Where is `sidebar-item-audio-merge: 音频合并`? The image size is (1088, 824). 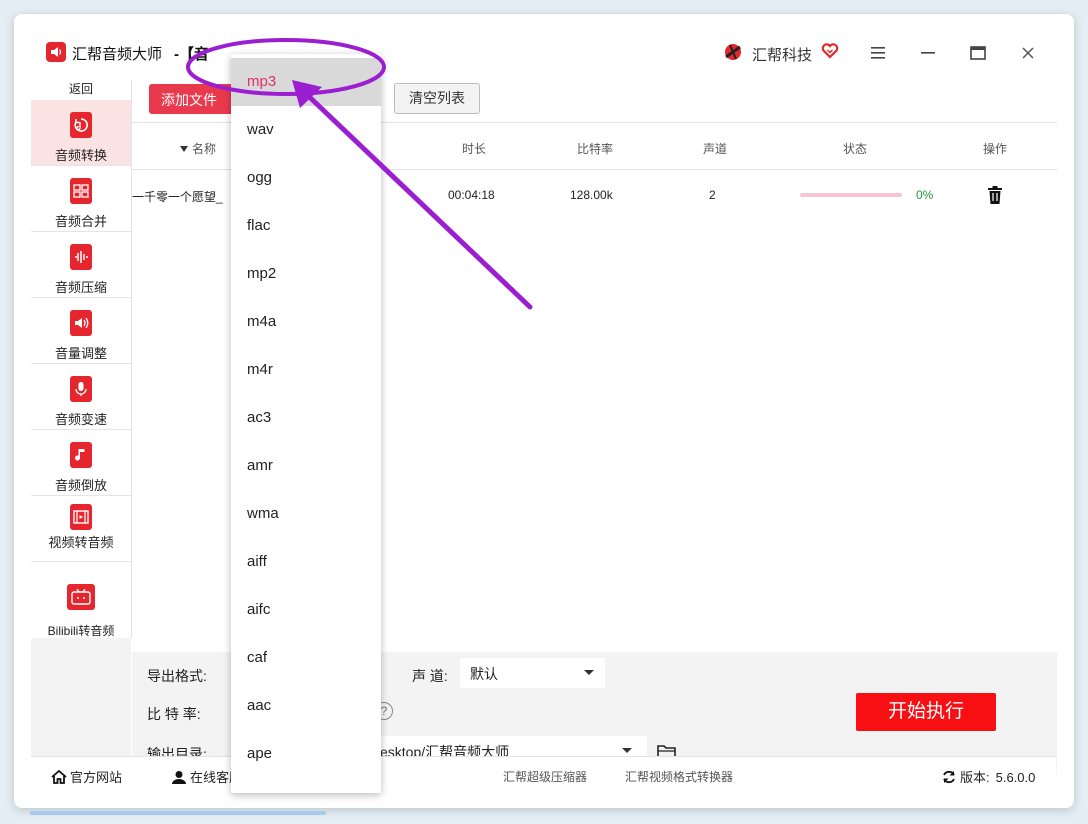
sidebar-item-audio-merge: 音频合并 is located at coordinates (81, 199).